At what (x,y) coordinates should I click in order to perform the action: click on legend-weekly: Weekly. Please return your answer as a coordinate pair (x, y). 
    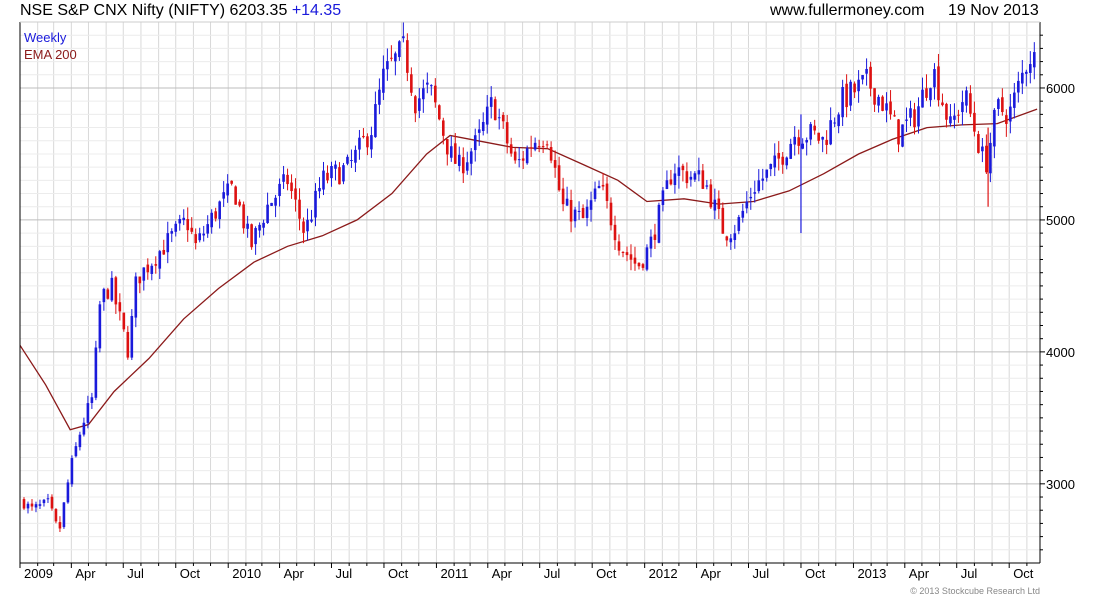
    Looking at the image, I should click on (45, 37).